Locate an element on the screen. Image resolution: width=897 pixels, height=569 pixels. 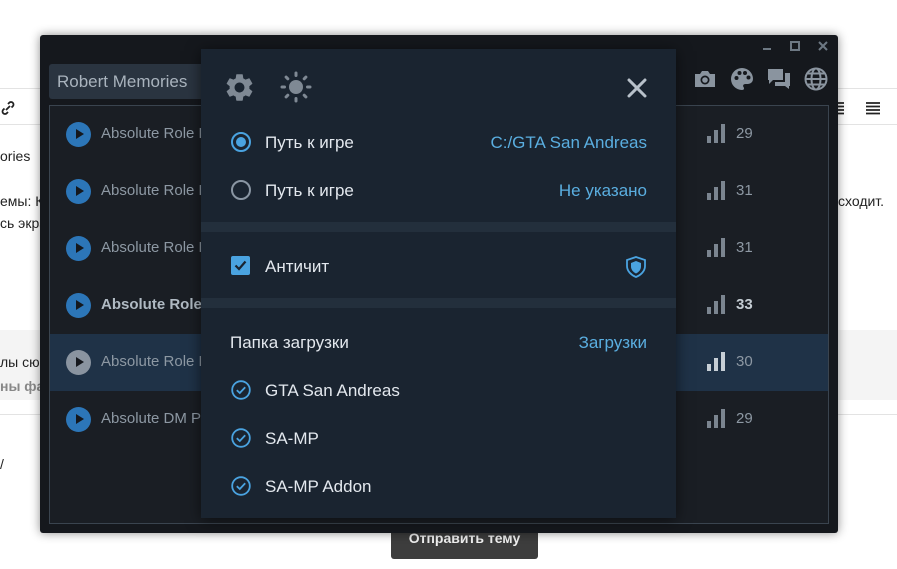
gear-icon is located at coordinates (239, 87).